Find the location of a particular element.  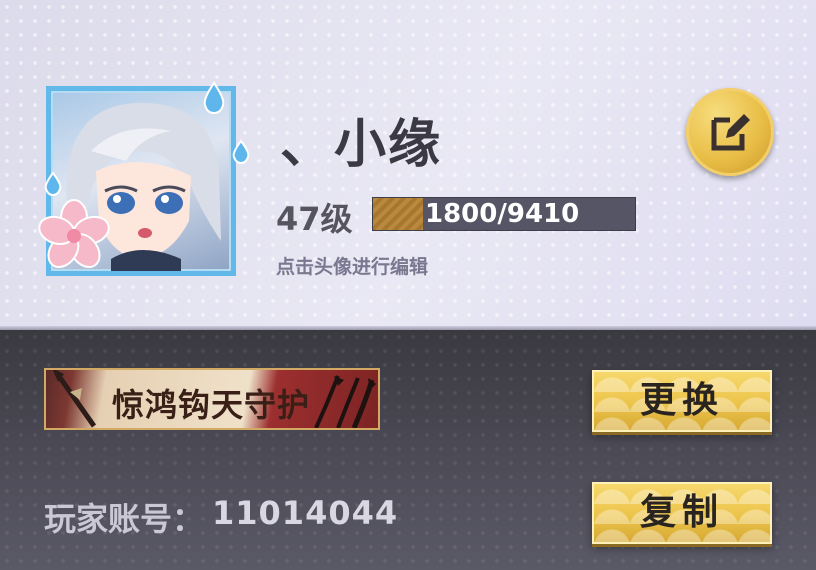

edit-profile-button is located at coordinates (730, 132).